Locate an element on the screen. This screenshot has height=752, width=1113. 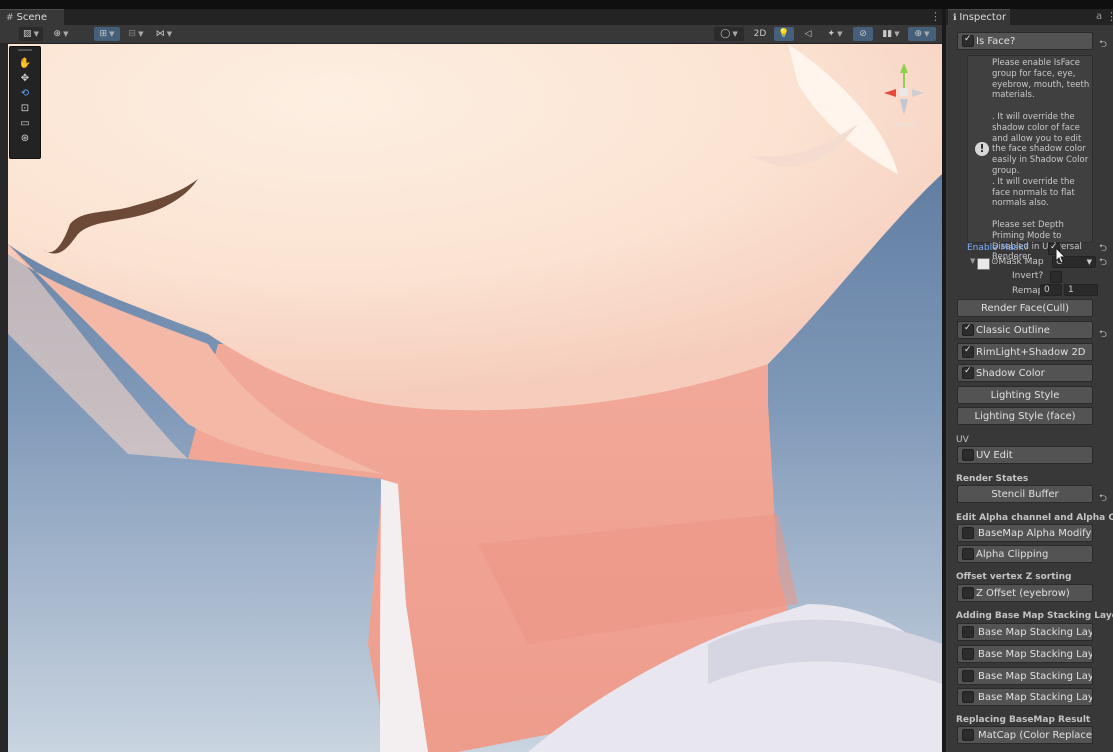
uv-edit-checkbox is located at coordinates (968, 455).